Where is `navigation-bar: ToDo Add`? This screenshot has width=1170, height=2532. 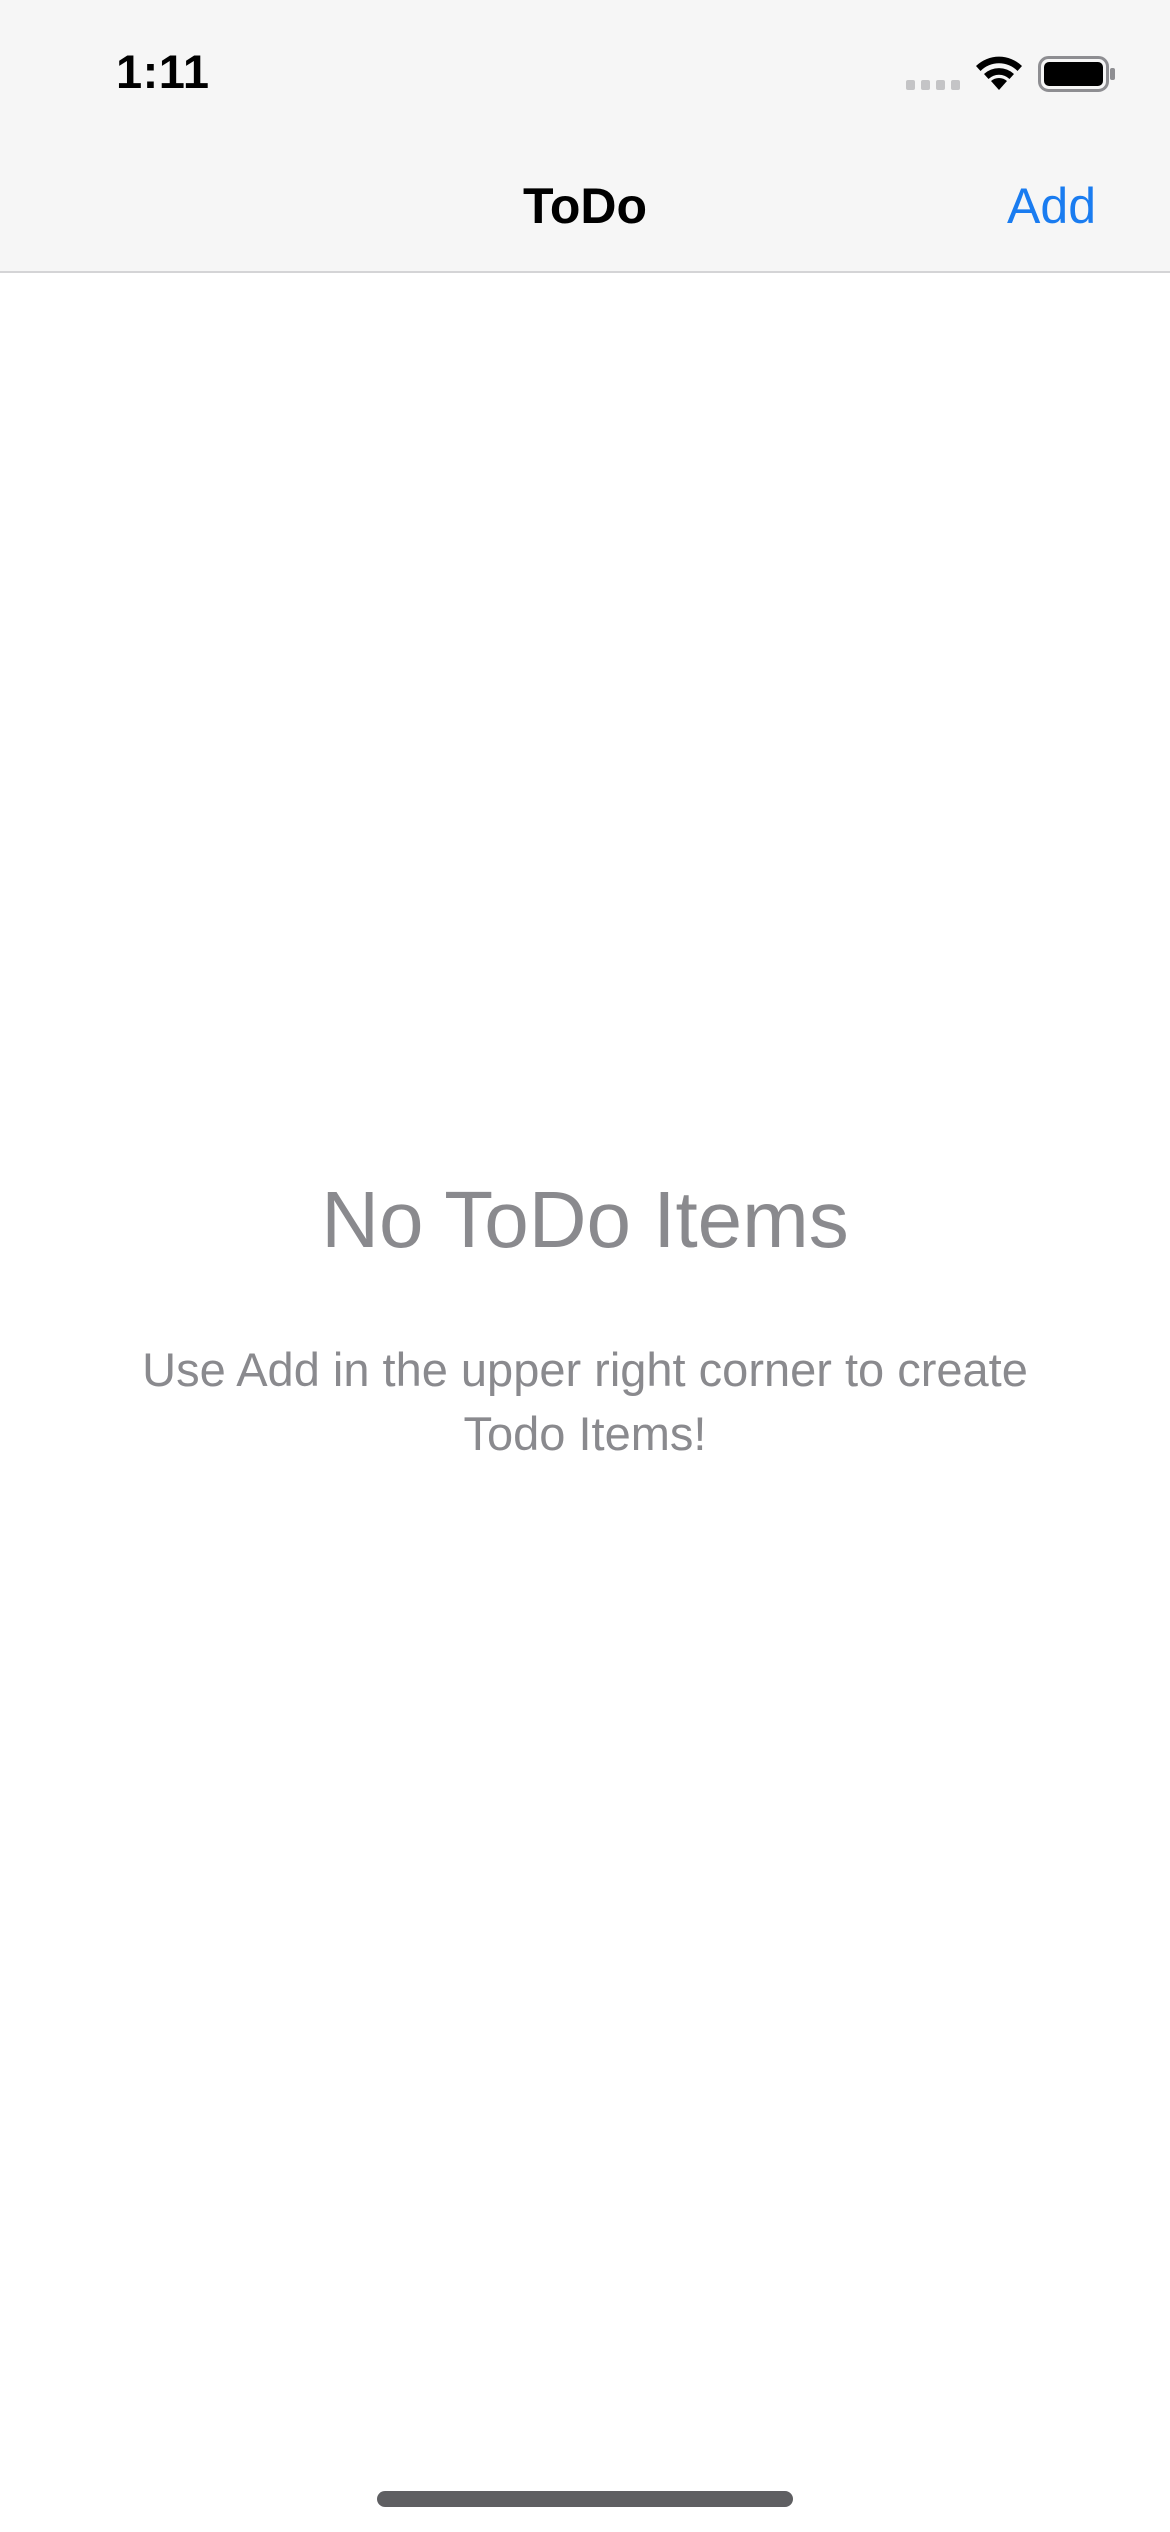 navigation-bar: ToDo Add is located at coordinates (585, 206).